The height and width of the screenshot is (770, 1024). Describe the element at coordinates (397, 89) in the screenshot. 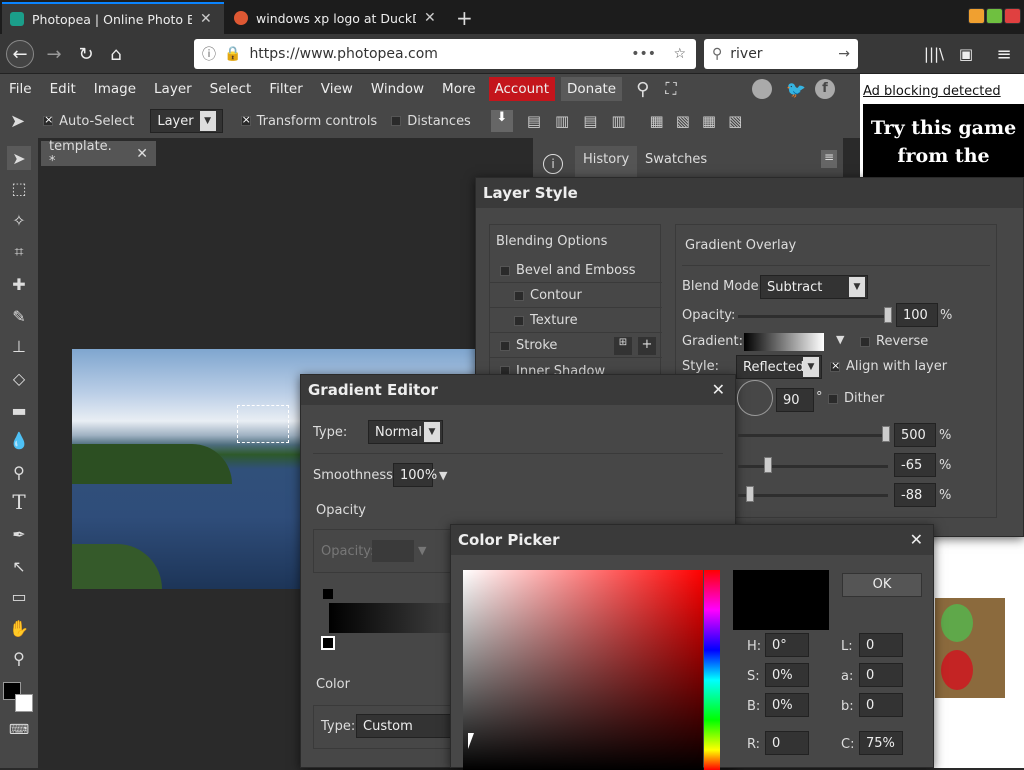

I see `menu-window: Window` at that location.